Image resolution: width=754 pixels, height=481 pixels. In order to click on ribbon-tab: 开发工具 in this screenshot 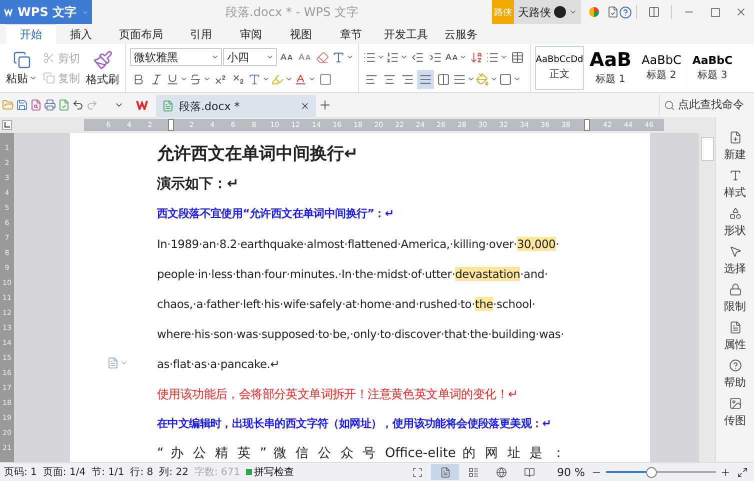, I will do `click(406, 34)`.